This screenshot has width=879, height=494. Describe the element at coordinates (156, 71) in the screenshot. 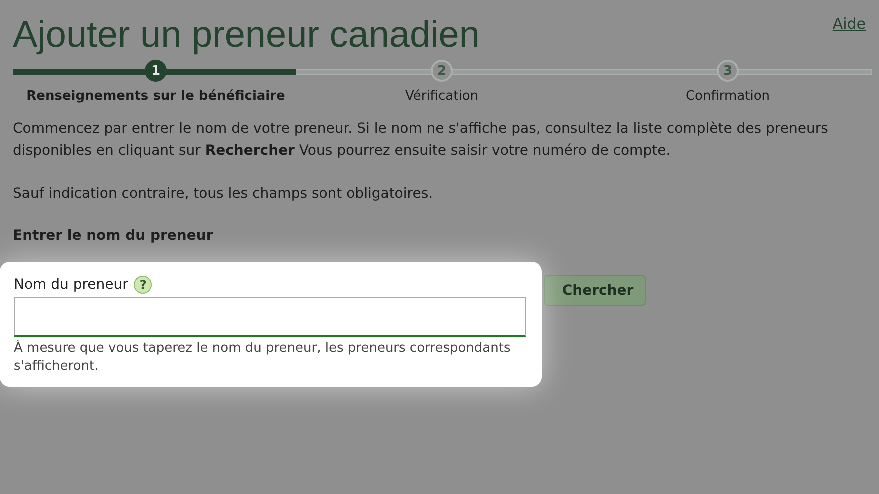

I see `step-number: 1` at that location.